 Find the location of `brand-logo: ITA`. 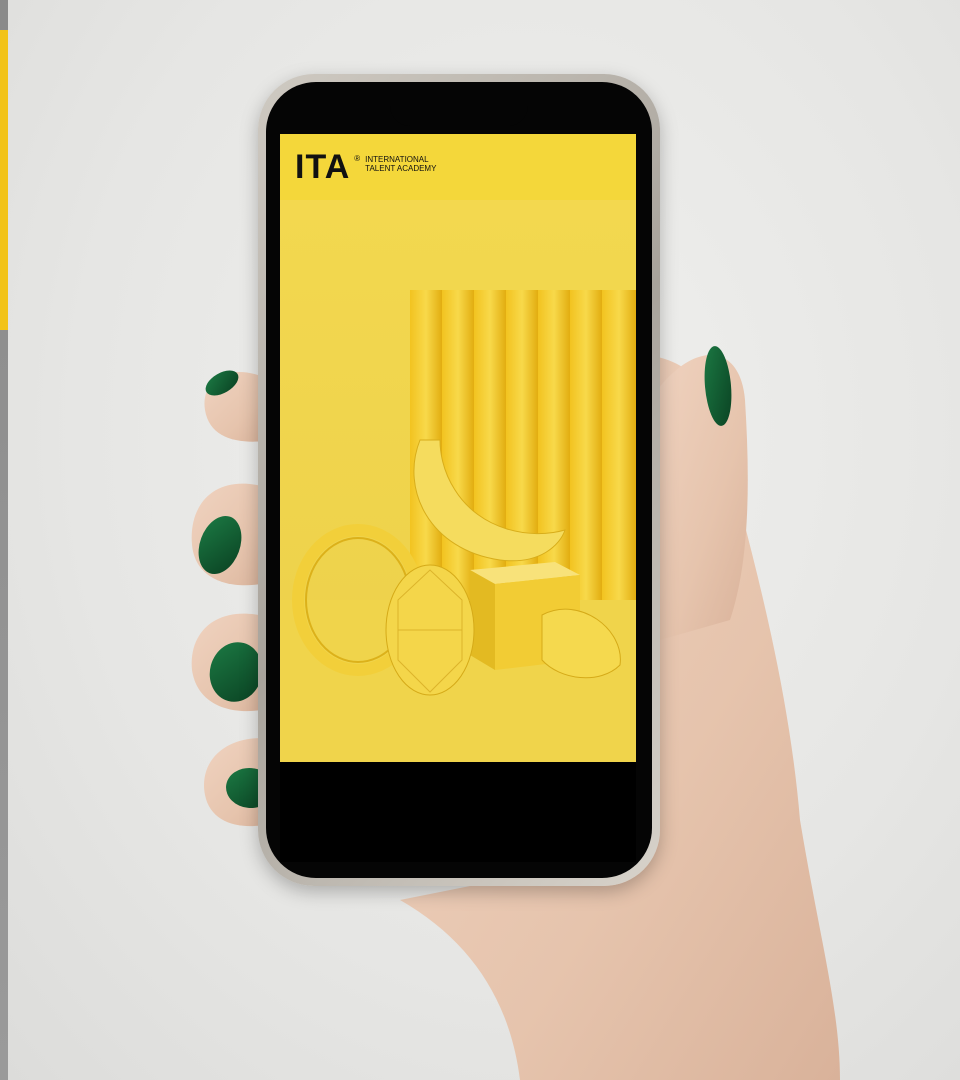

brand-logo: ITA is located at coordinates (323, 167).